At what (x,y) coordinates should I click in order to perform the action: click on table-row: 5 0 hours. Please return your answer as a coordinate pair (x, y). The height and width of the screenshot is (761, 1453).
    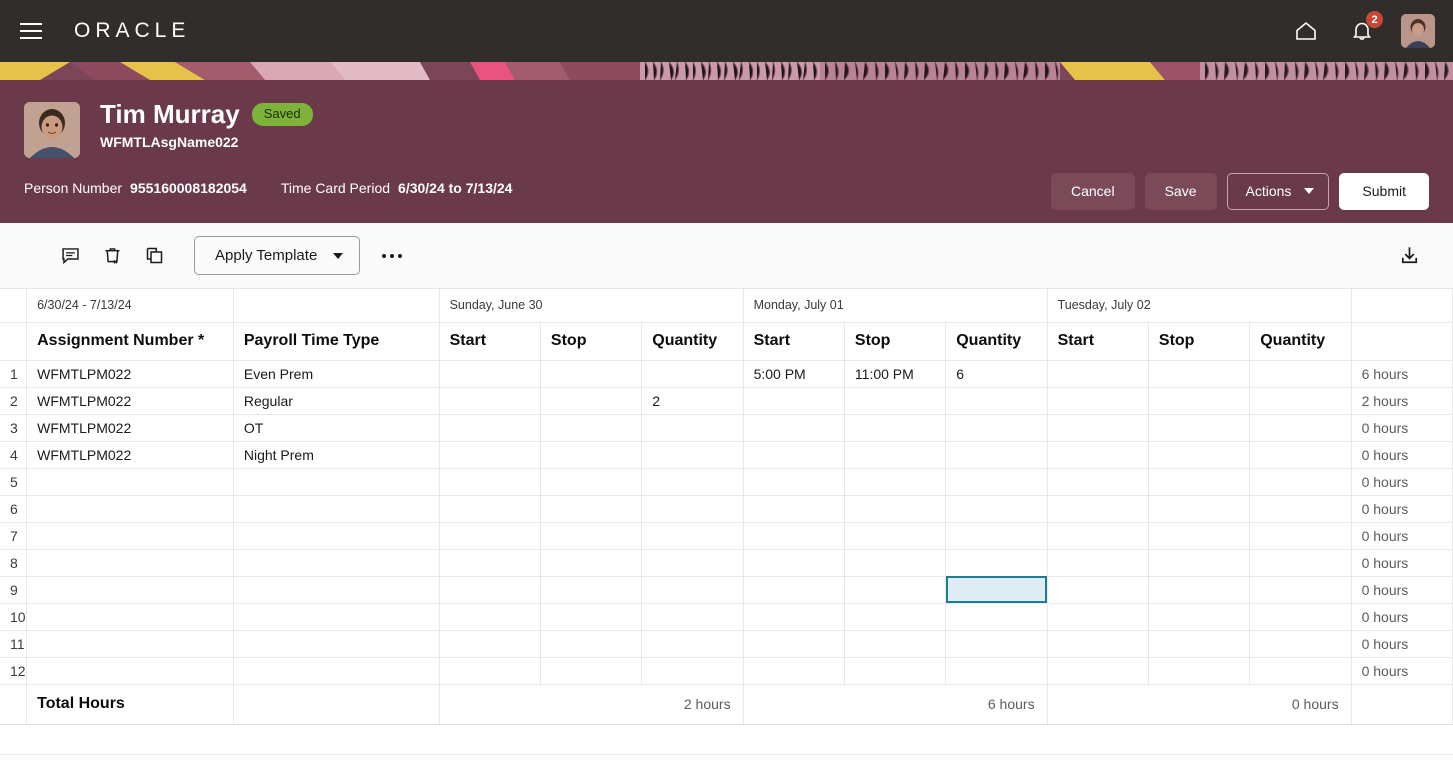
    Looking at the image, I should click on (726, 482).